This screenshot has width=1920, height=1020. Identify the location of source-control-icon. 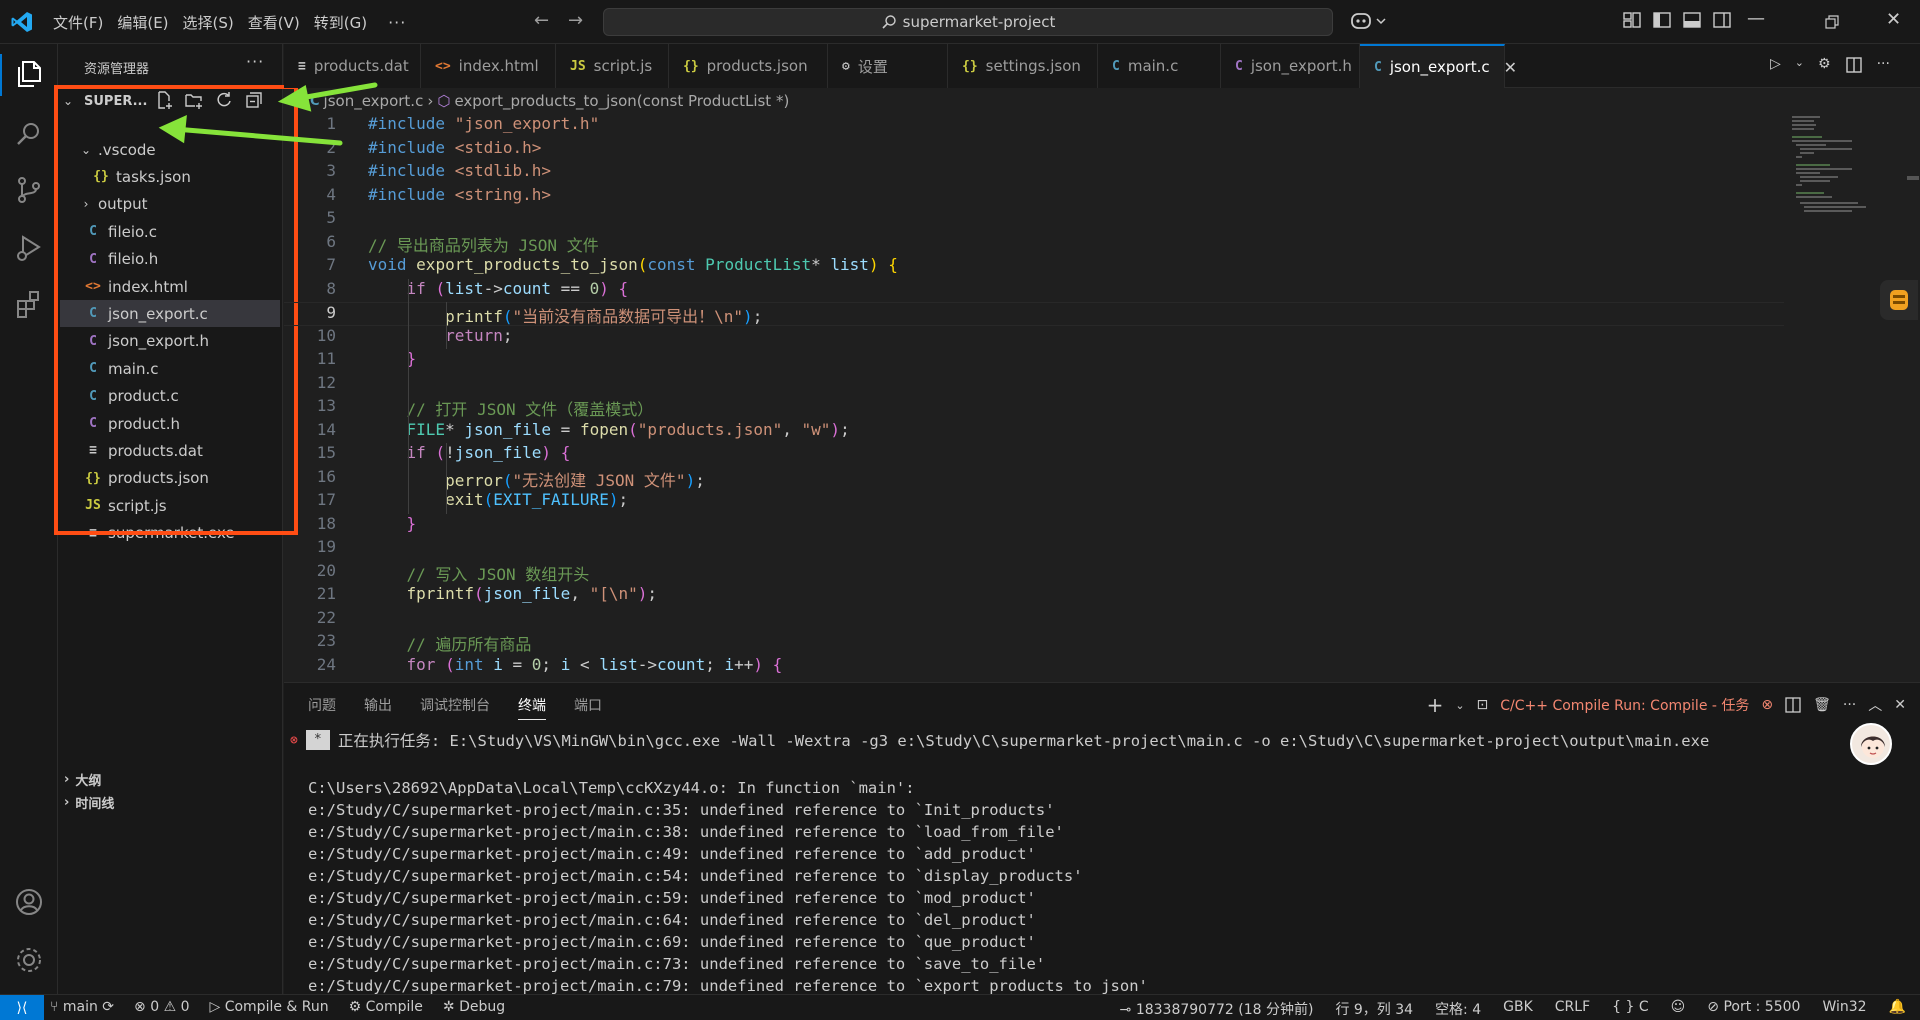
(29, 190).